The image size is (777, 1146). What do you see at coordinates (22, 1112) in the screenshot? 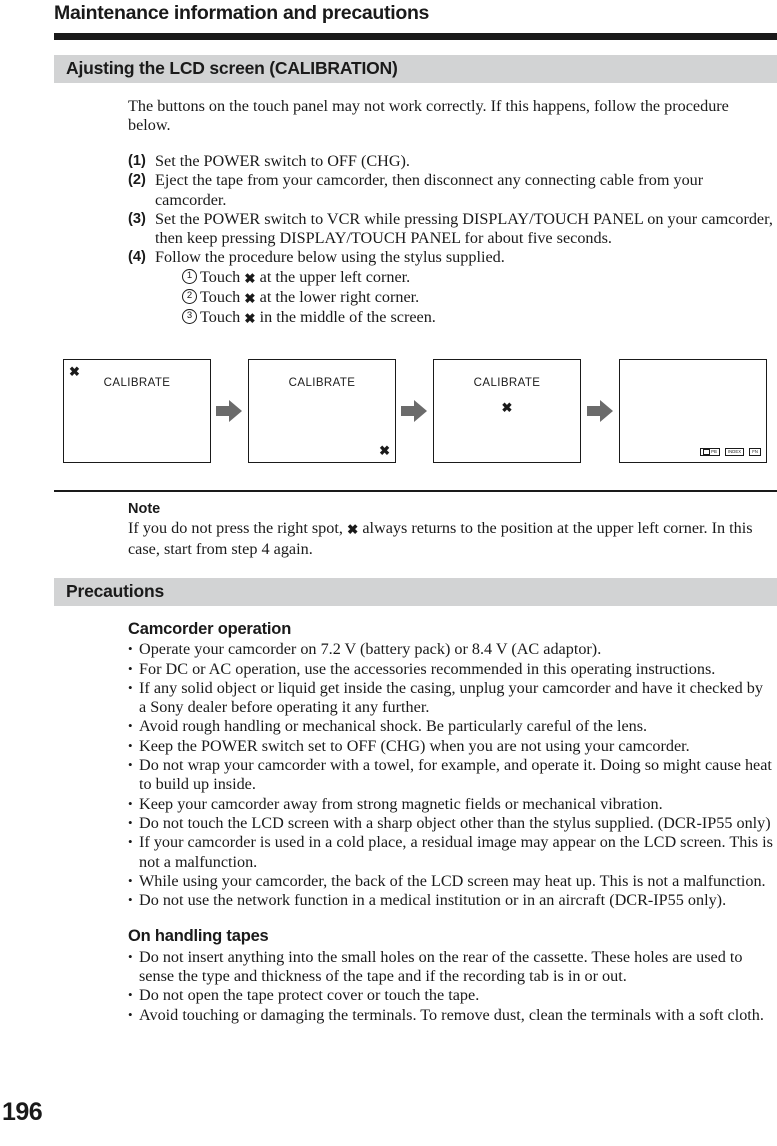
I see `page-number: 196` at bounding box center [22, 1112].